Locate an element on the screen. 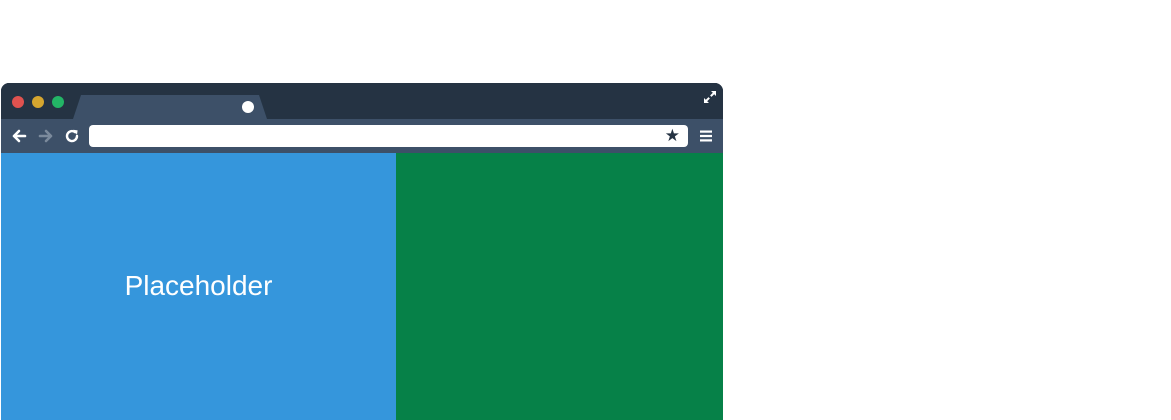 The height and width of the screenshot is (420, 1171). address-bar: ★ is located at coordinates (388, 136).